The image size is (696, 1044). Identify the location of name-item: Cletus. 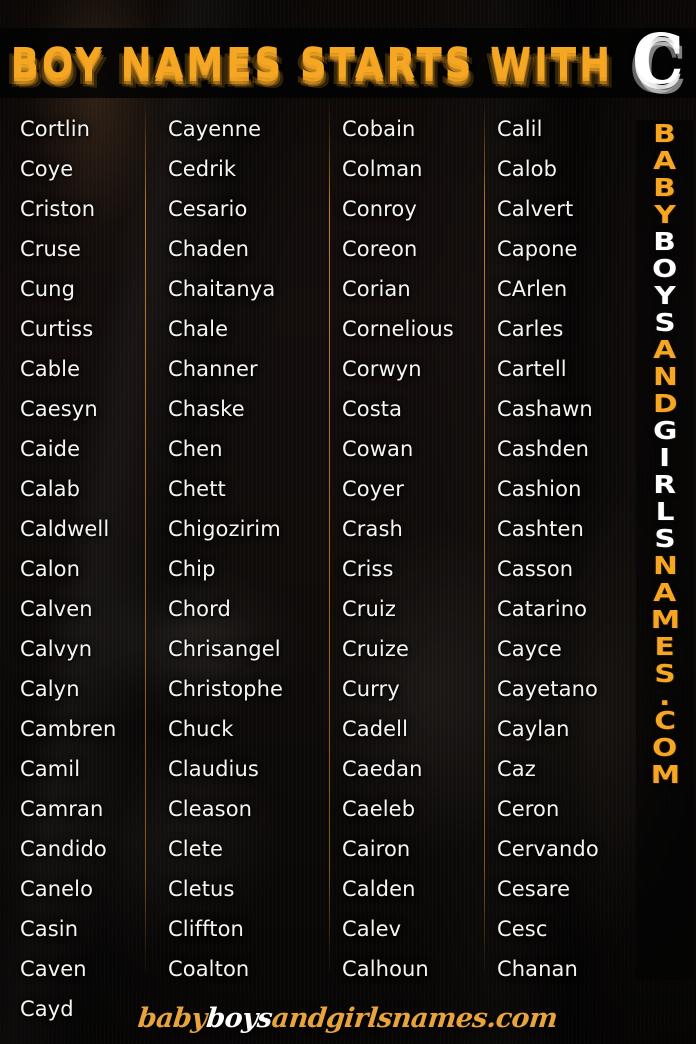
(201, 889).